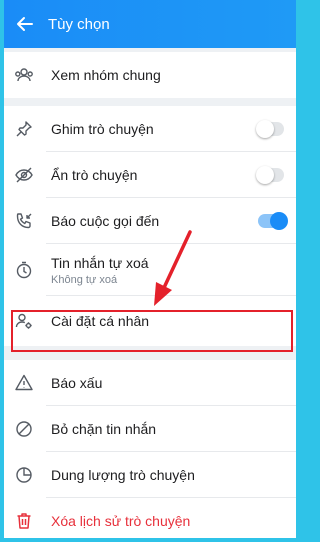  What do you see at coordinates (104, 429) in the screenshot?
I see `menu-item-label: Bỏ chặn tin nhắn` at bounding box center [104, 429].